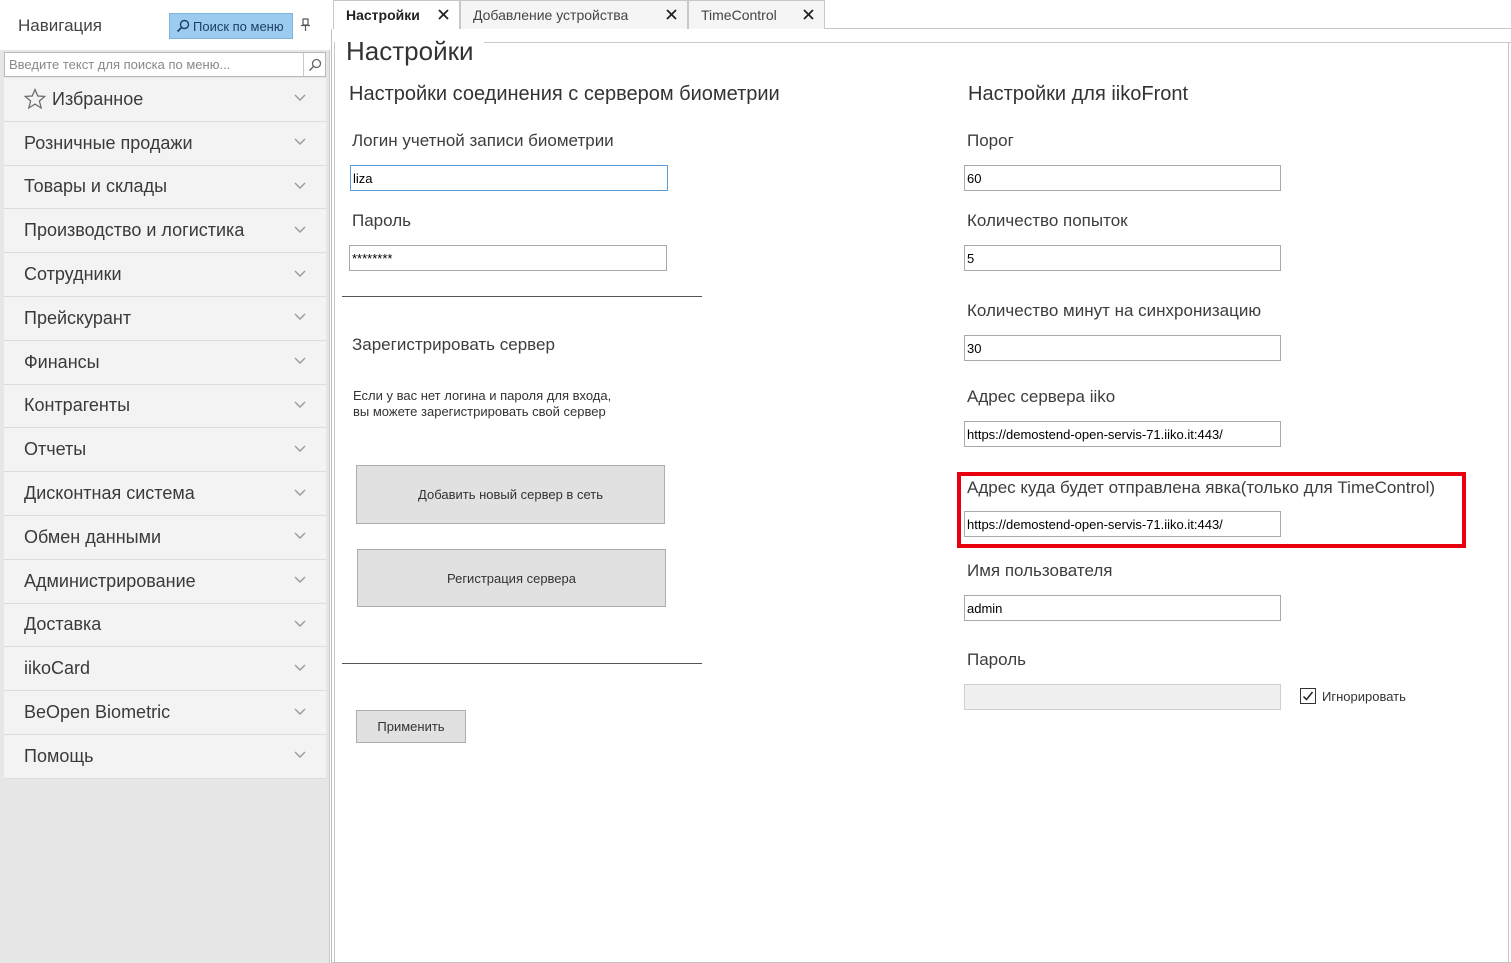  I want to click on navigation-title: Навигация, so click(60, 25).